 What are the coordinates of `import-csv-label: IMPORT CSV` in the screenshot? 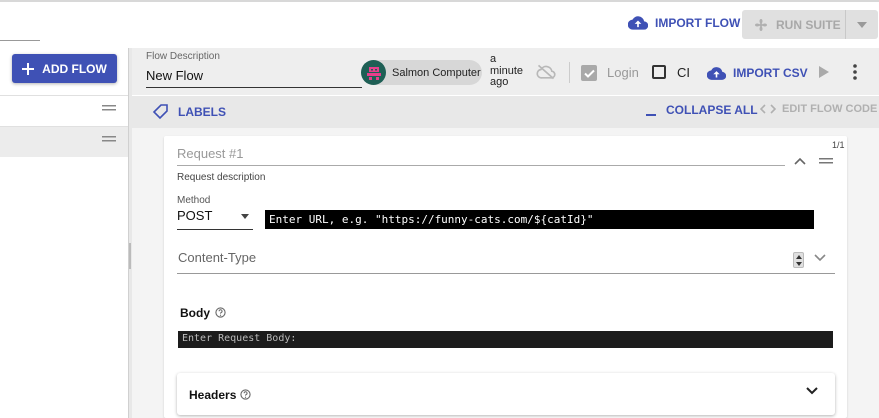 It's located at (770, 73).